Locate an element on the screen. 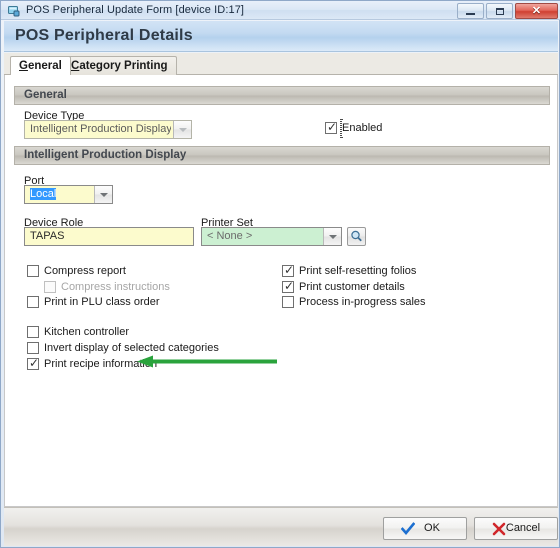 This screenshot has width=560, height=548. maximize-icon is located at coordinates (500, 11).